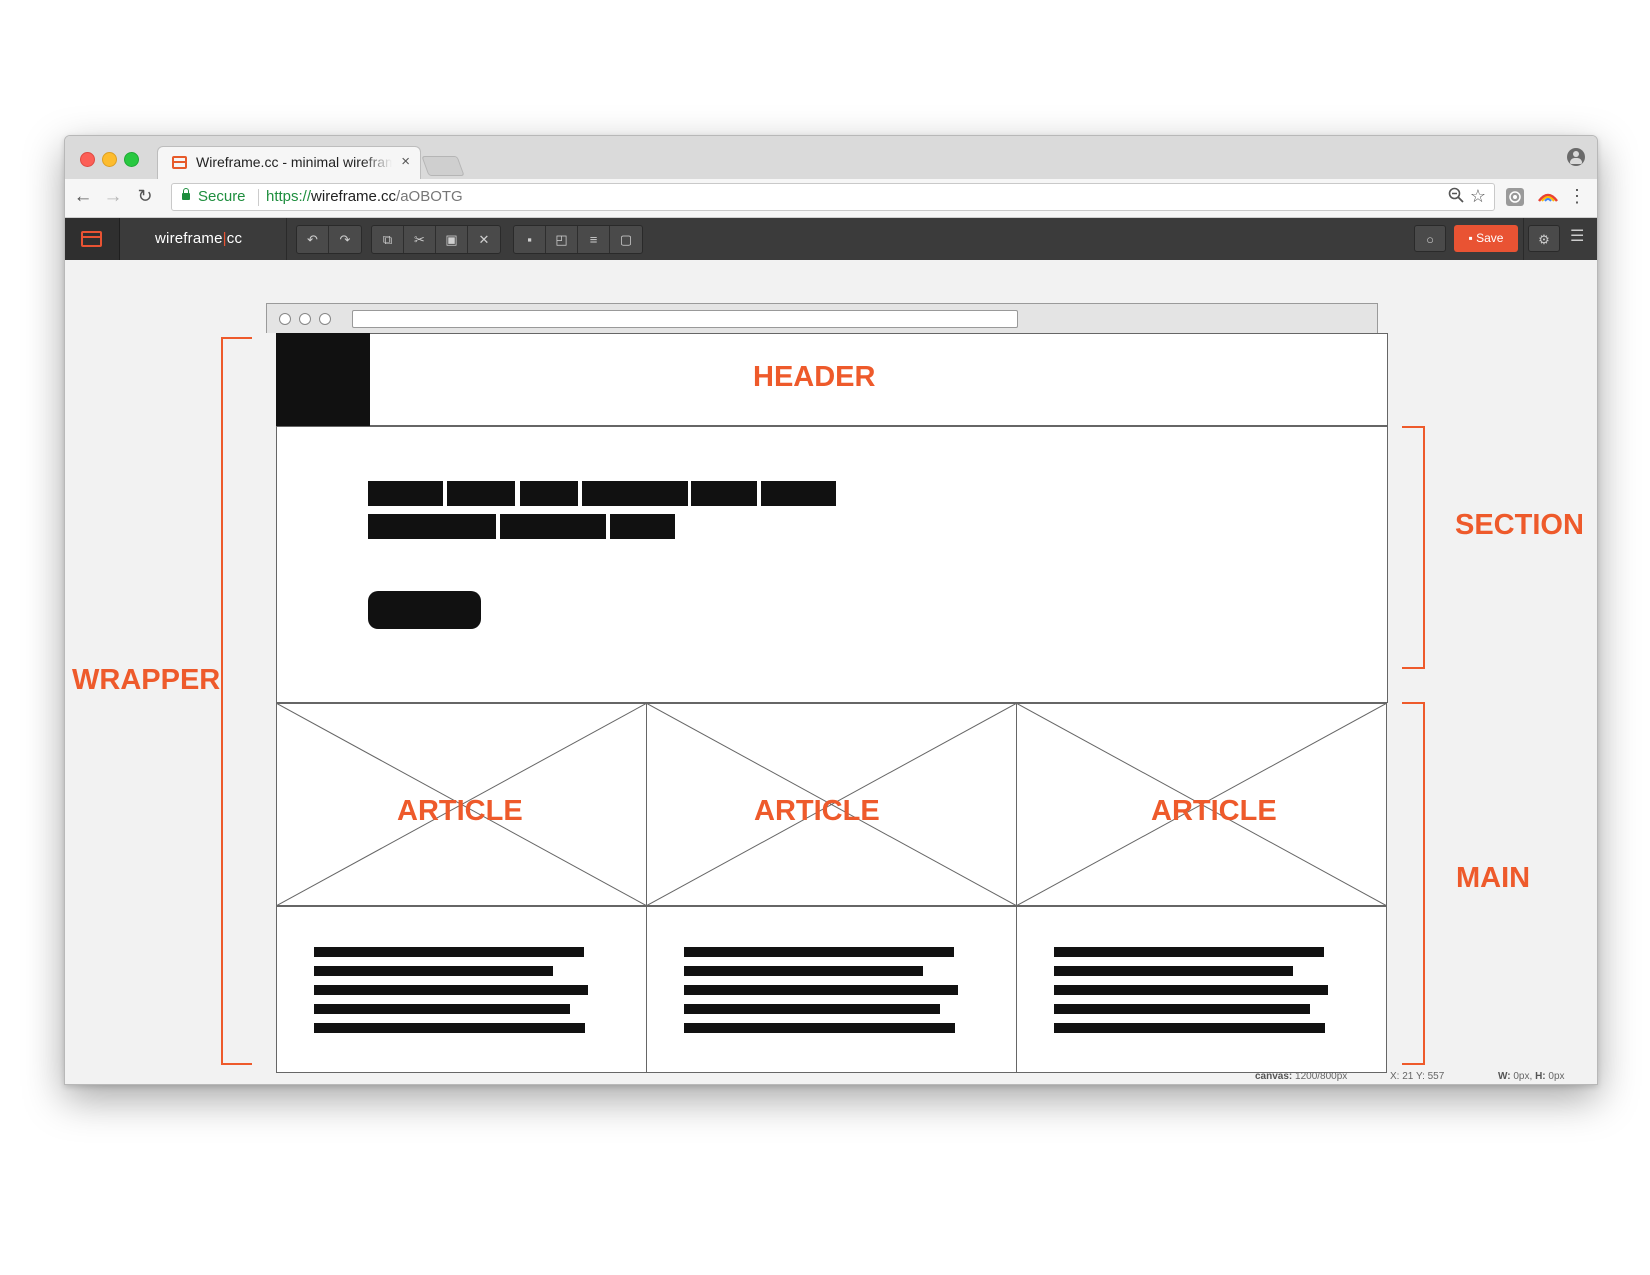 The height and width of the screenshot is (1275, 1650). I want to click on url-host: wireframe.cc, so click(354, 196).